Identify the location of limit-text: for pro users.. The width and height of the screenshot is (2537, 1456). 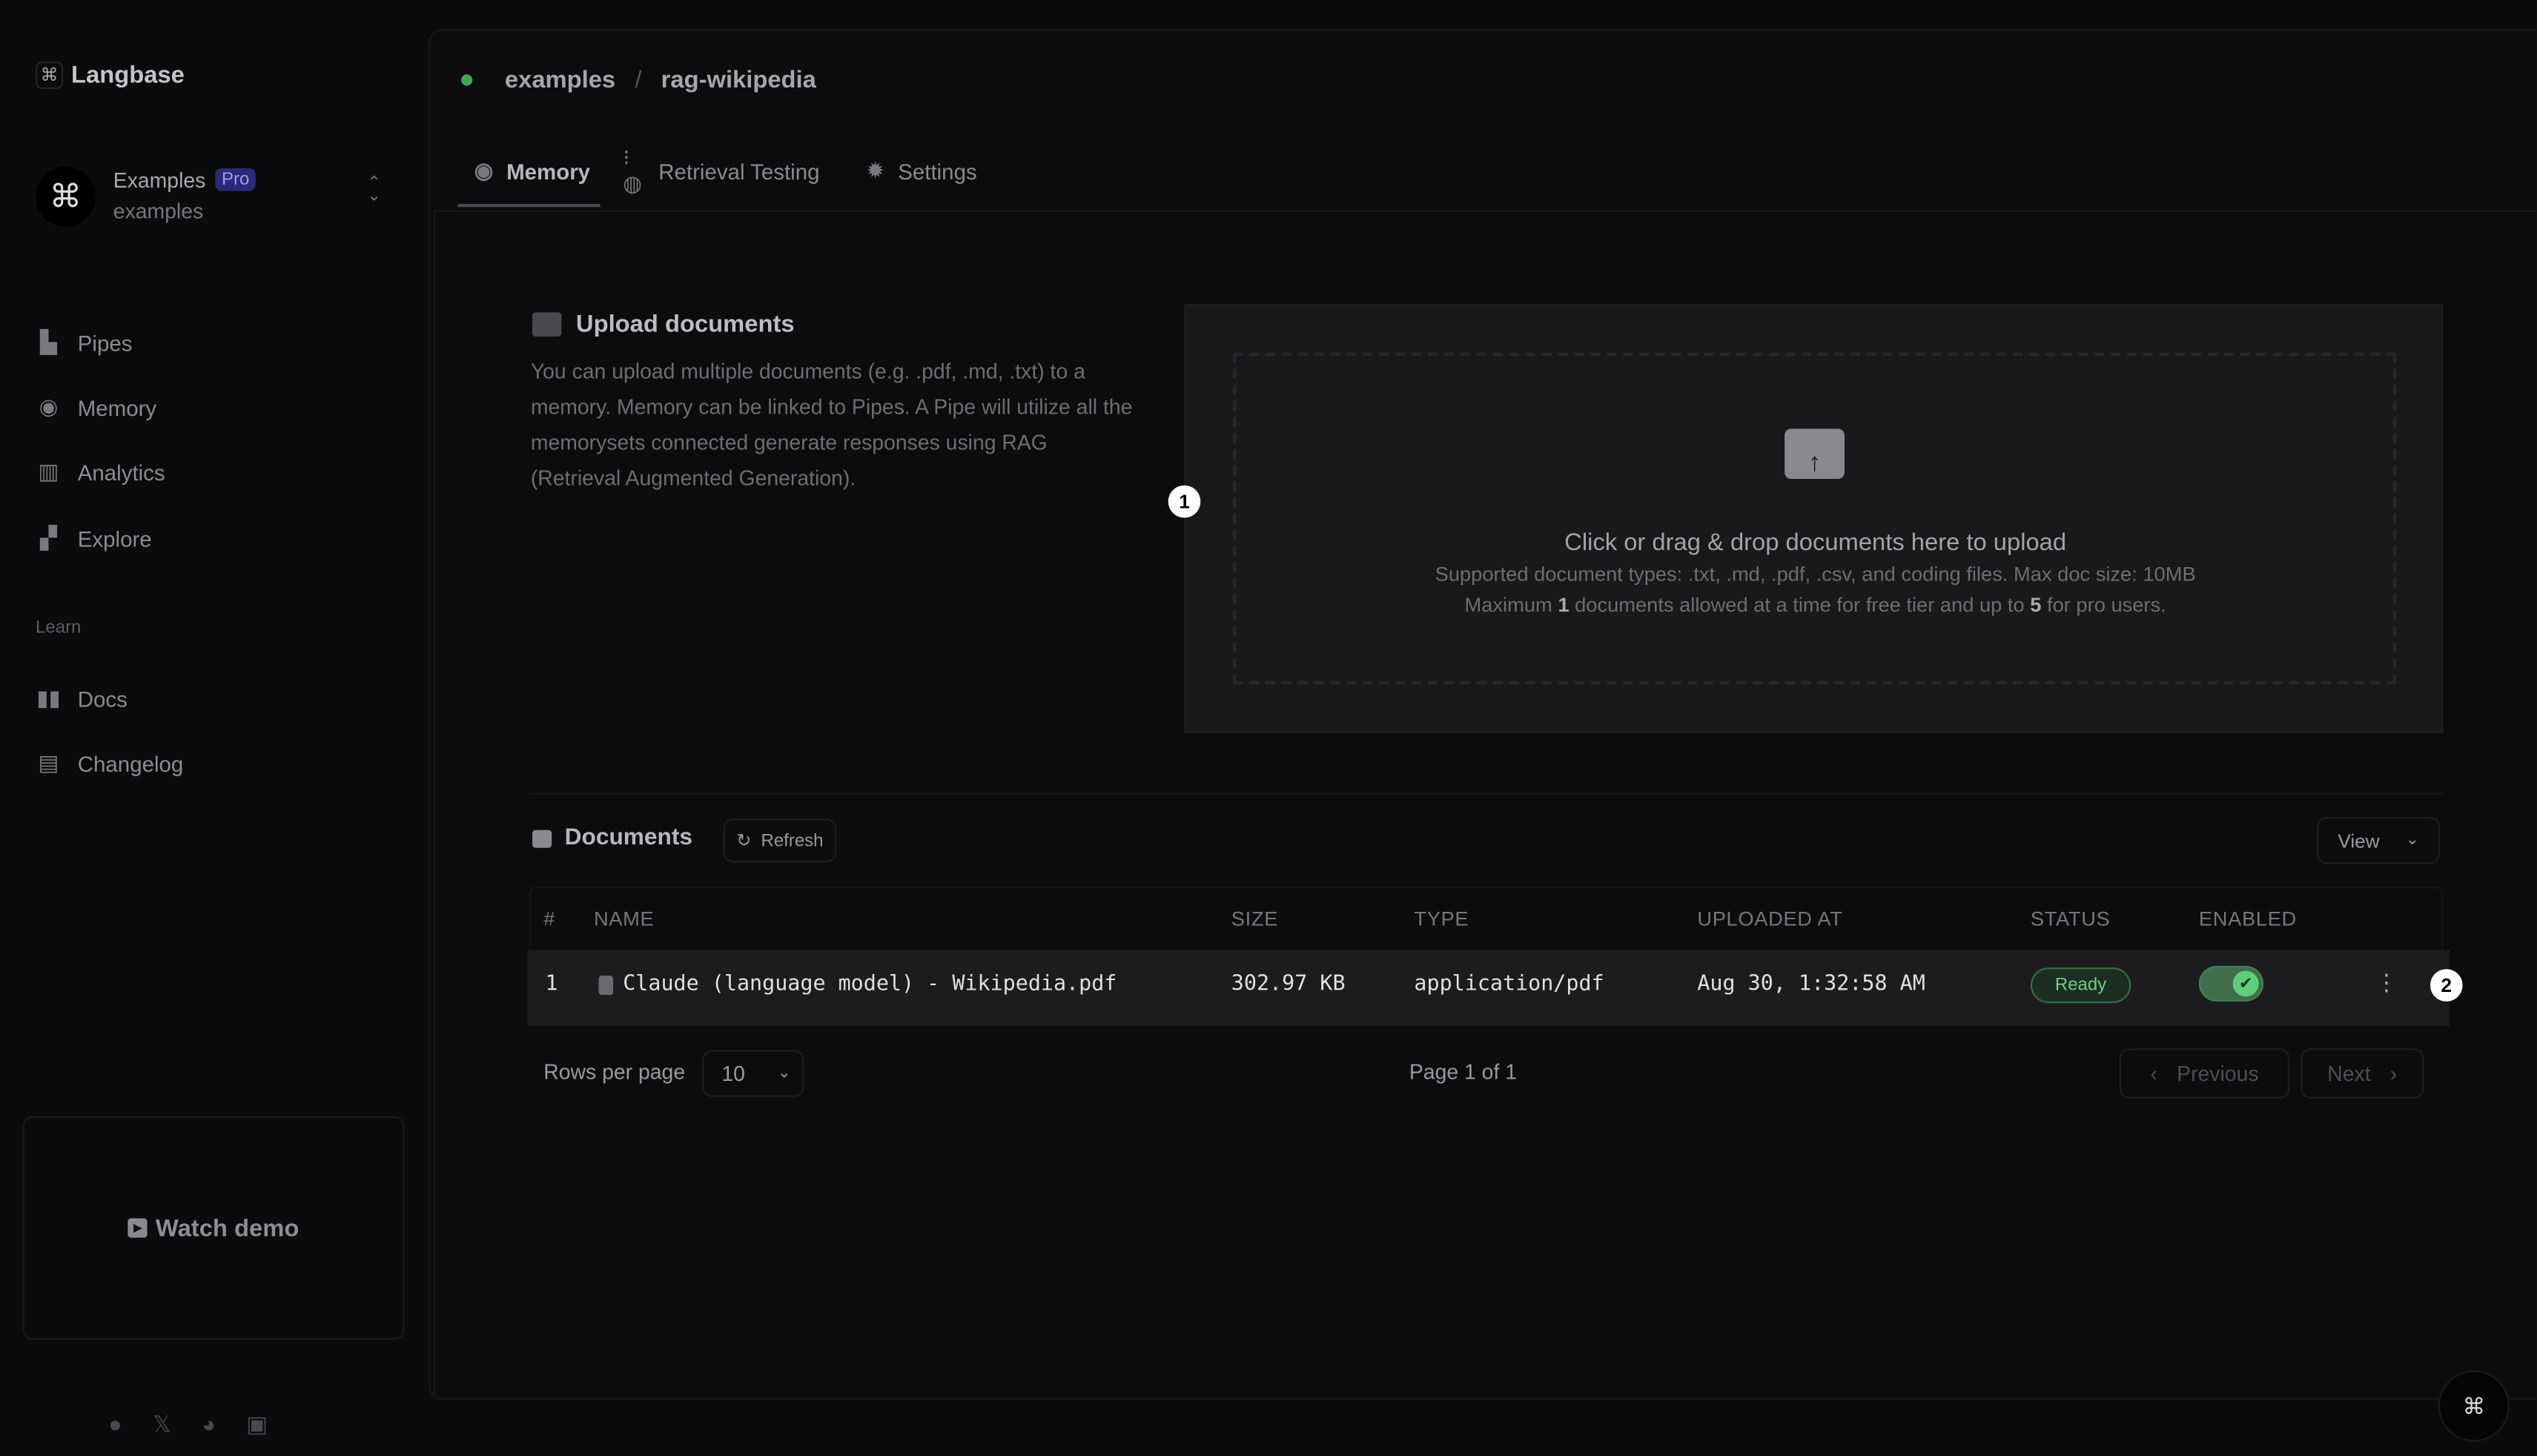
(2103, 605).